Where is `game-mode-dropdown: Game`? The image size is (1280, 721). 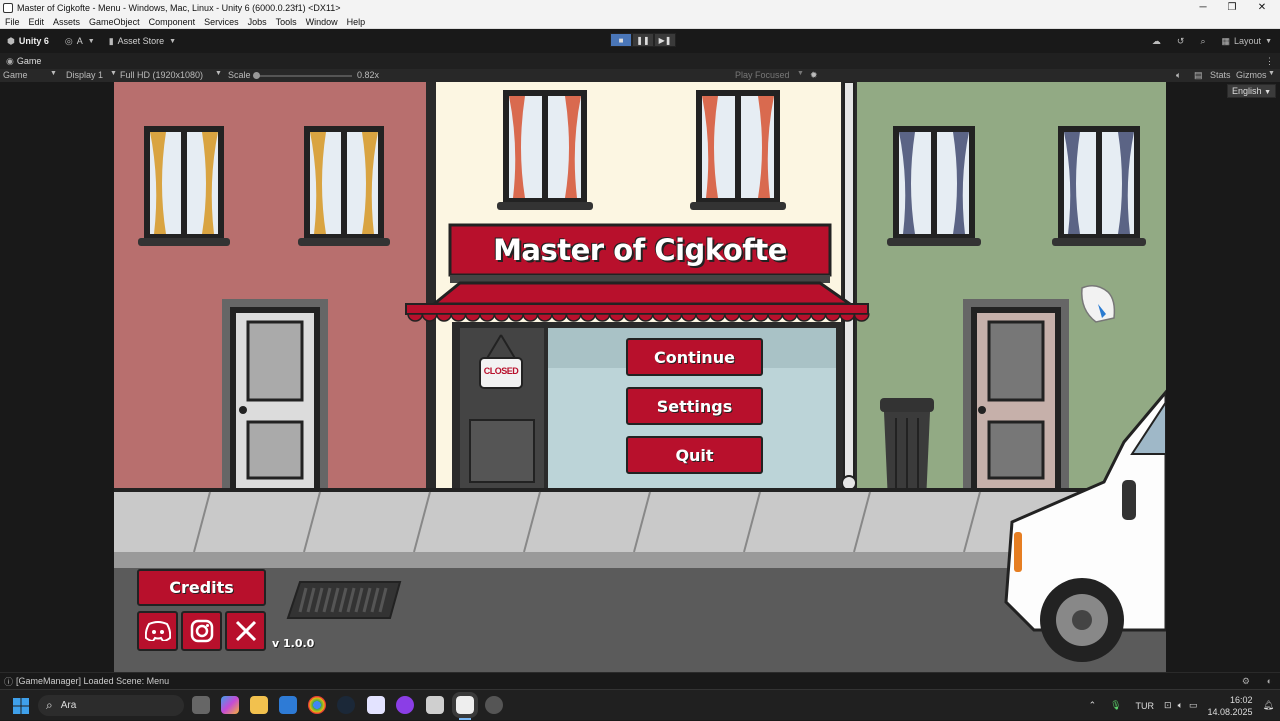
game-mode-dropdown: Game is located at coordinates (15, 75).